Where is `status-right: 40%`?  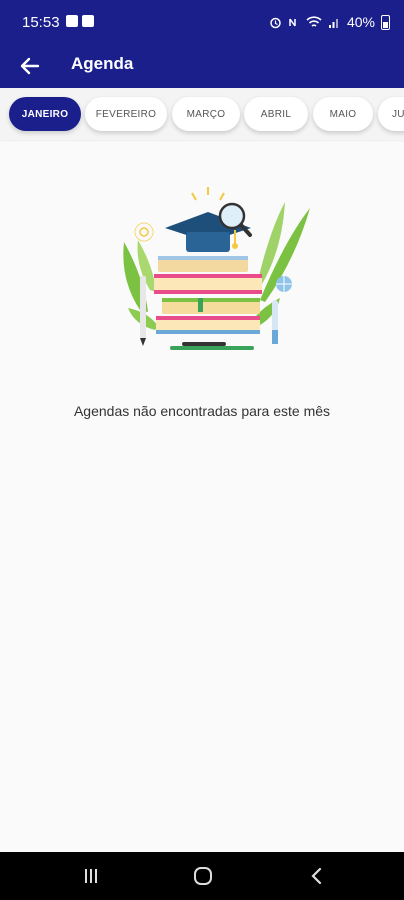
status-right: 40% is located at coordinates (329, 22).